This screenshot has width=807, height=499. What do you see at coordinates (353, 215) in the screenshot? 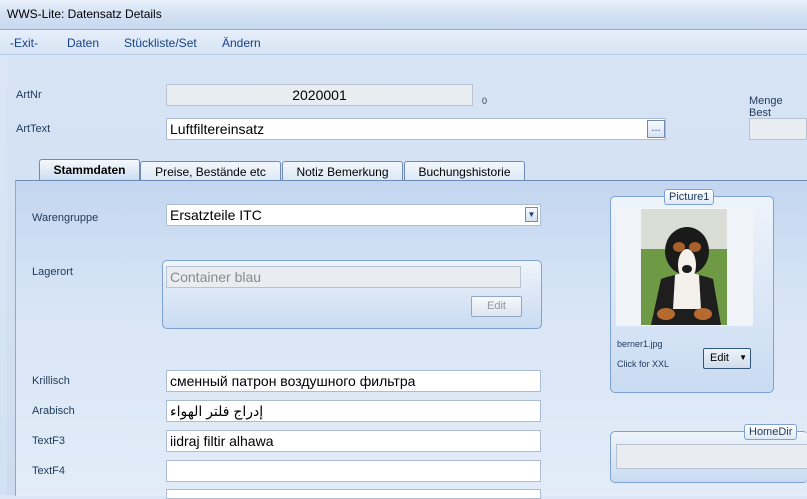
I see `warengruppe-select: Ersatzteile ITC` at bounding box center [353, 215].